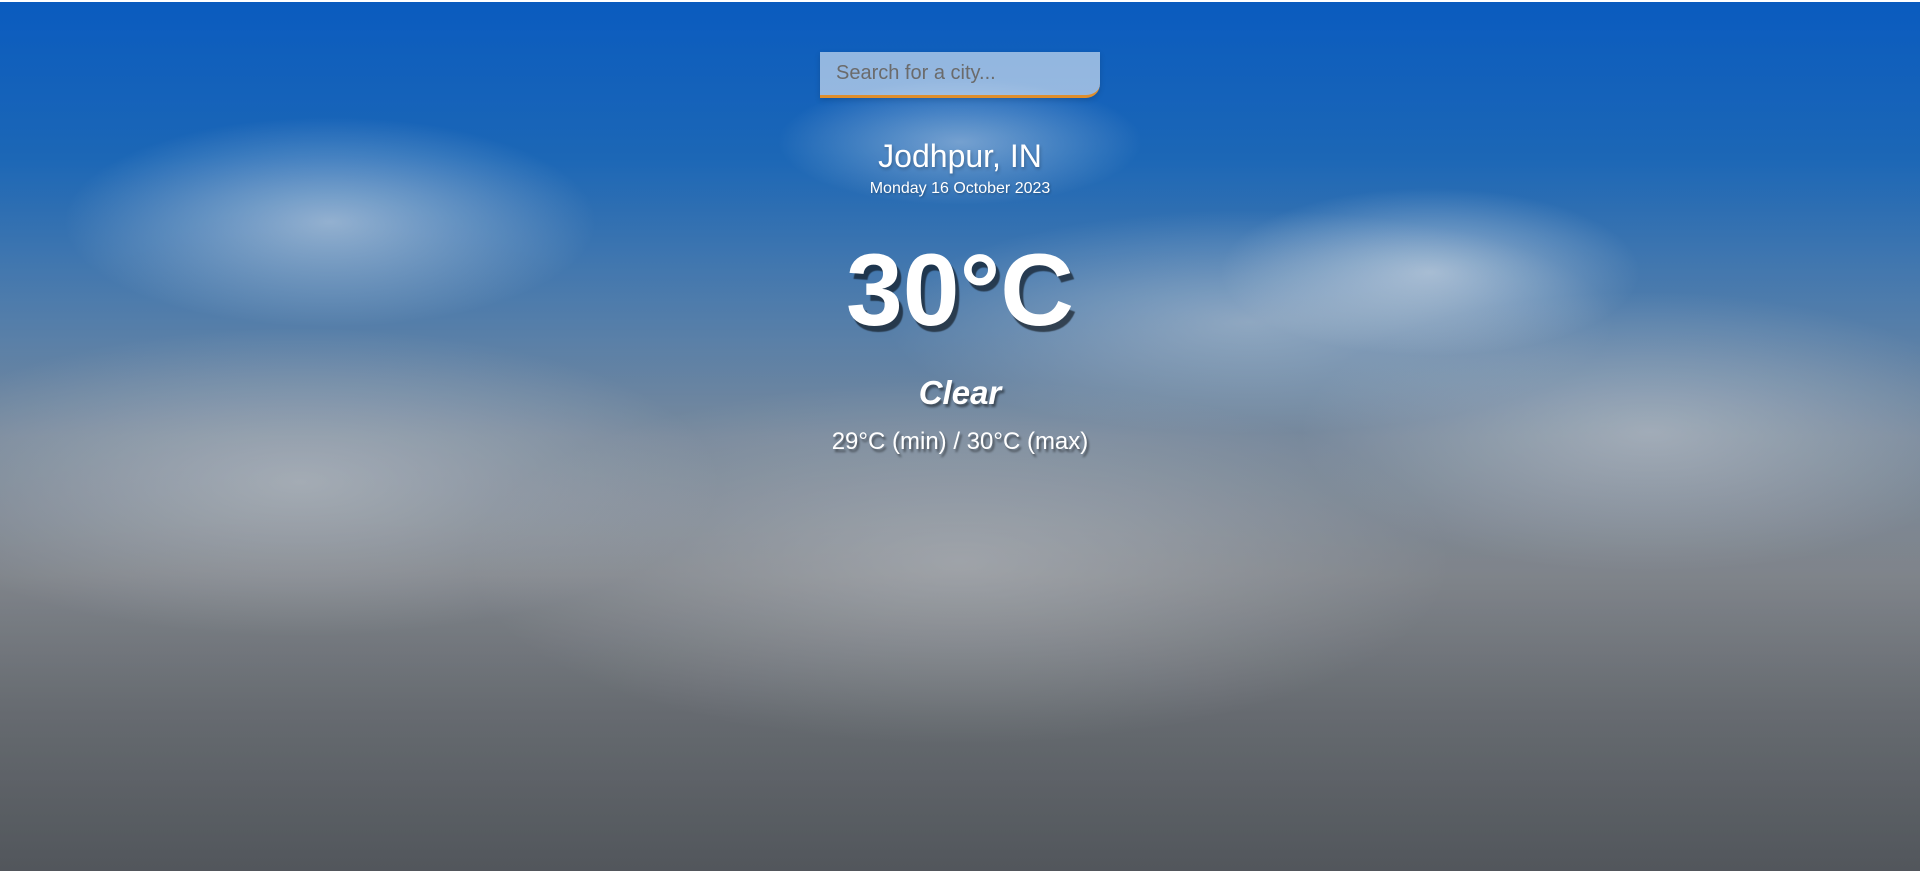 This screenshot has width=1920, height=871. What do you see at coordinates (960, 290) in the screenshot?
I see `current-temperature: 30°C` at bounding box center [960, 290].